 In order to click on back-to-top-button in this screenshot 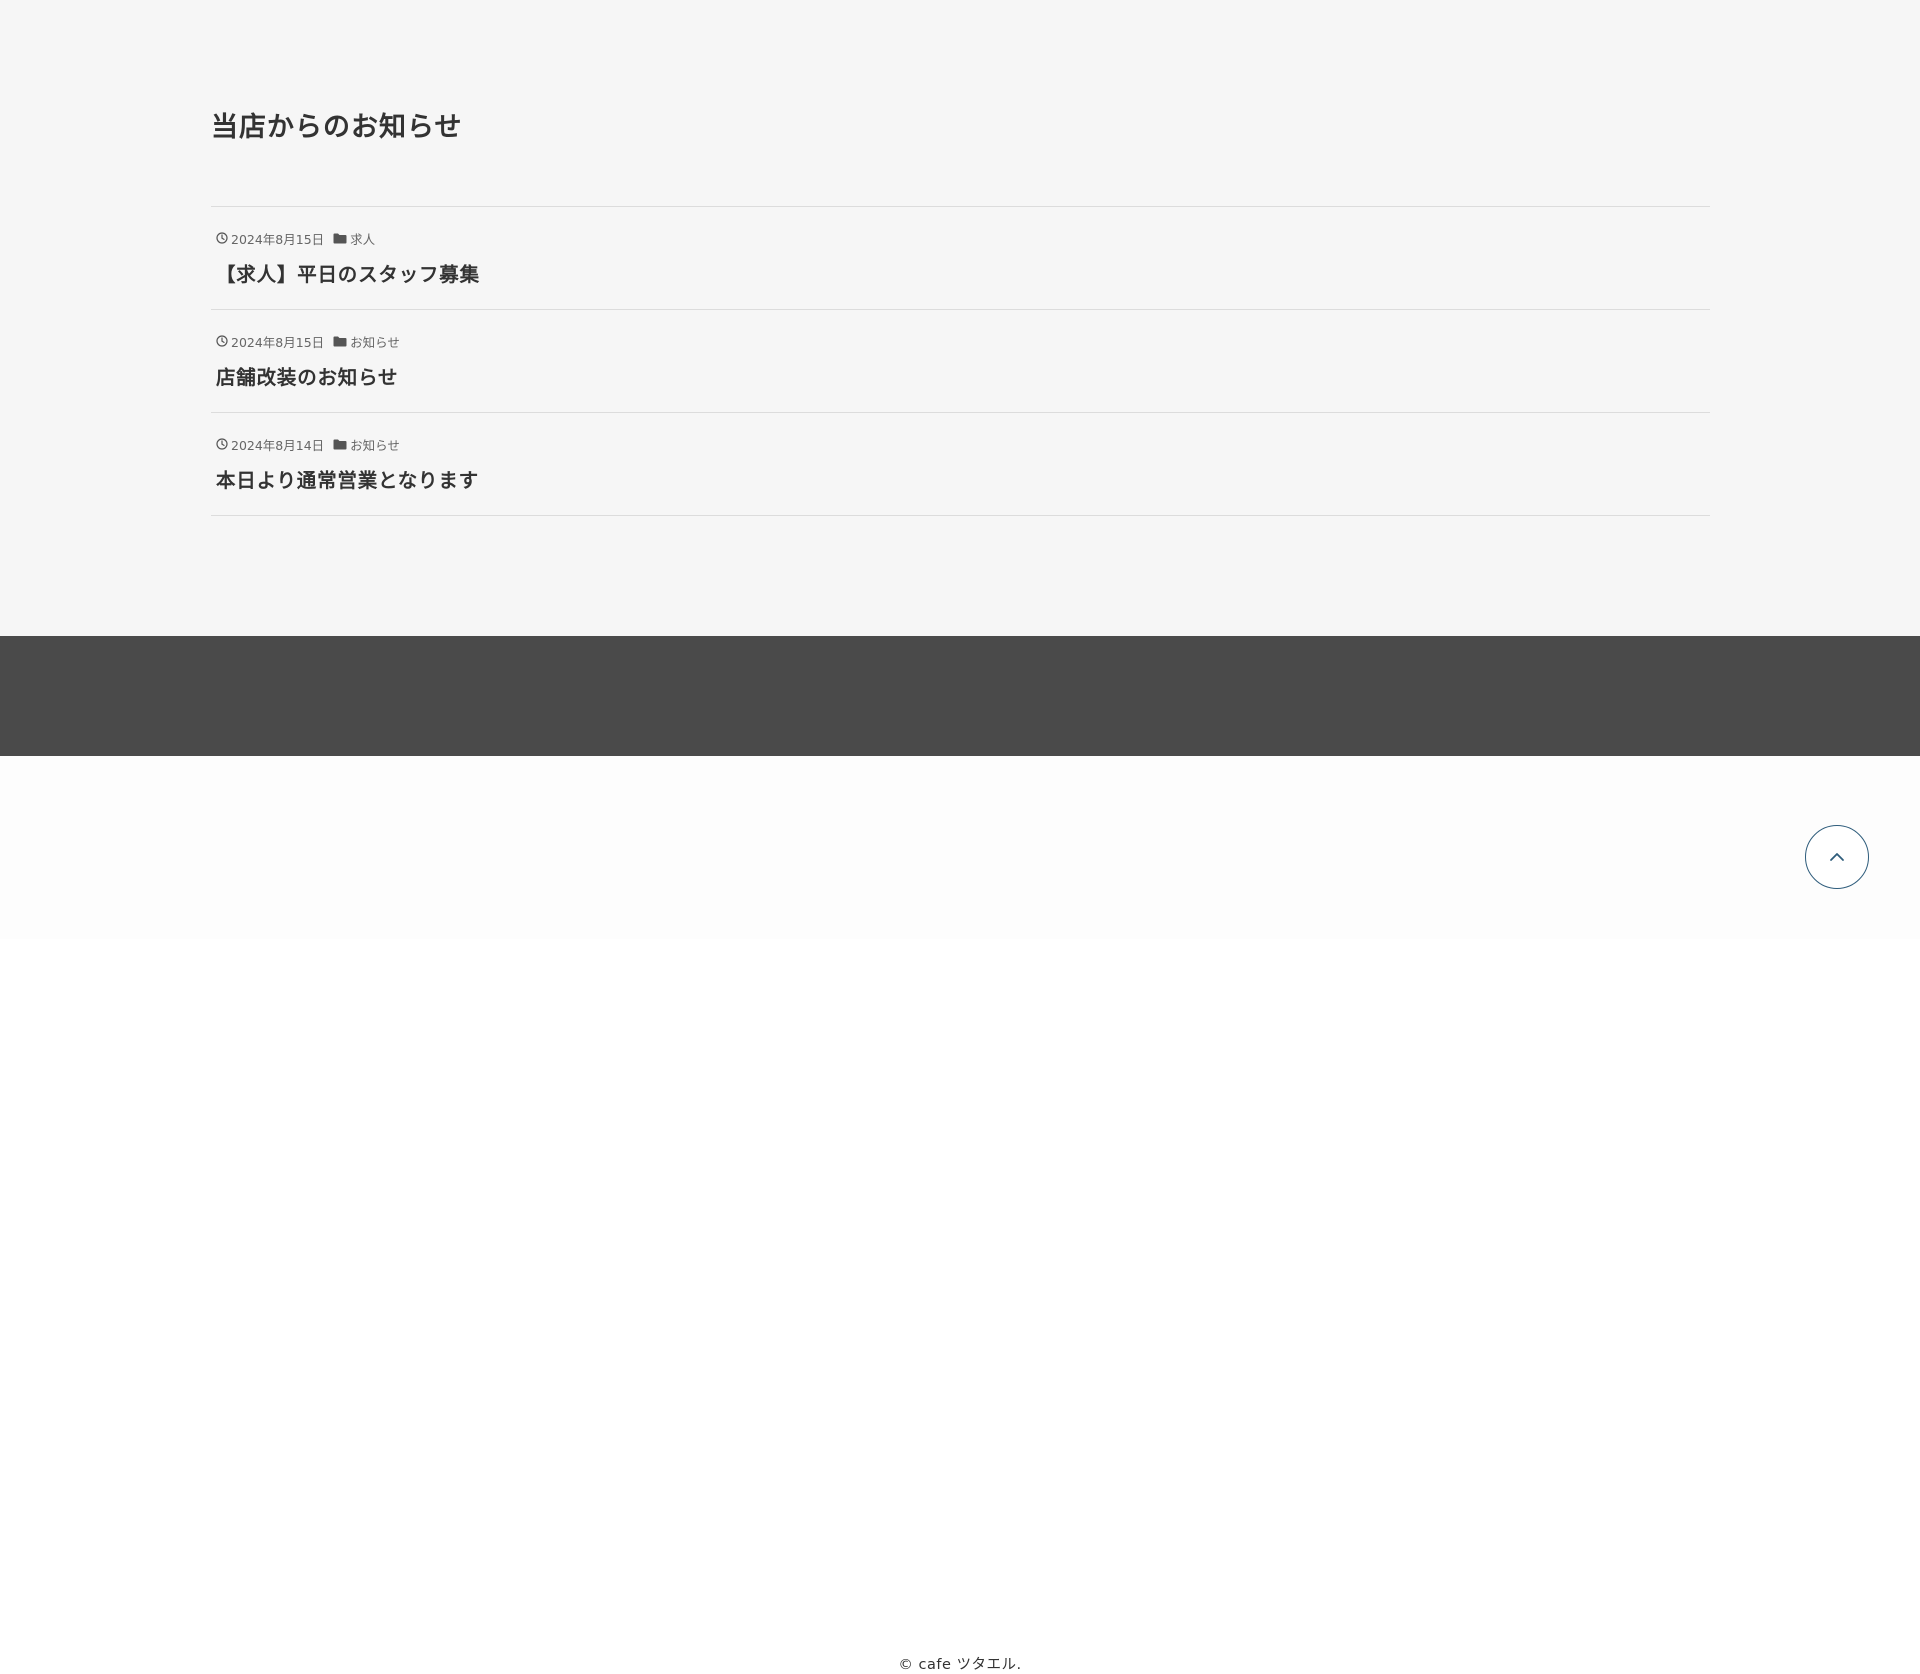, I will do `click(1837, 857)`.